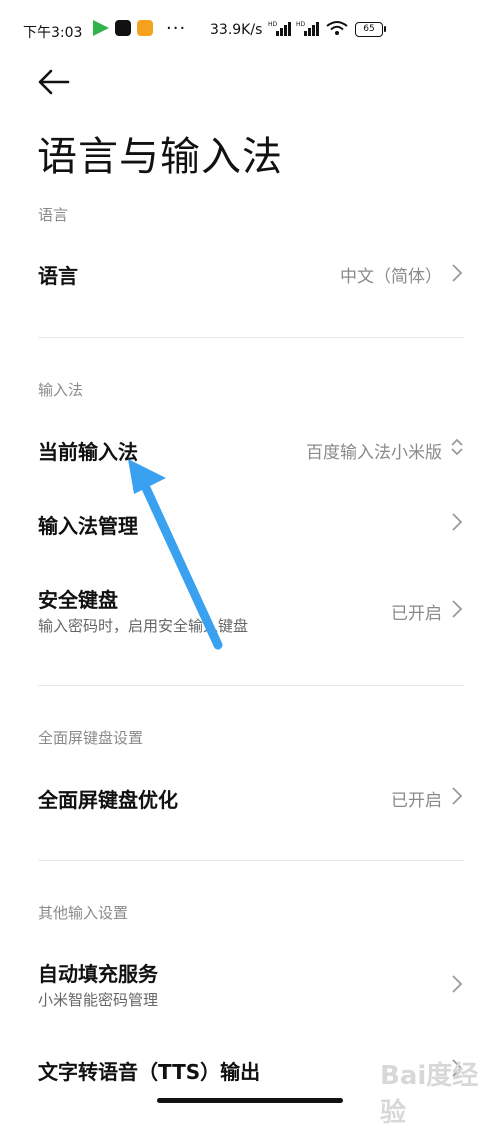 The width and height of the screenshot is (500, 1129). Describe the element at coordinates (58, 276) in the screenshot. I see `language-title: 语言` at that location.